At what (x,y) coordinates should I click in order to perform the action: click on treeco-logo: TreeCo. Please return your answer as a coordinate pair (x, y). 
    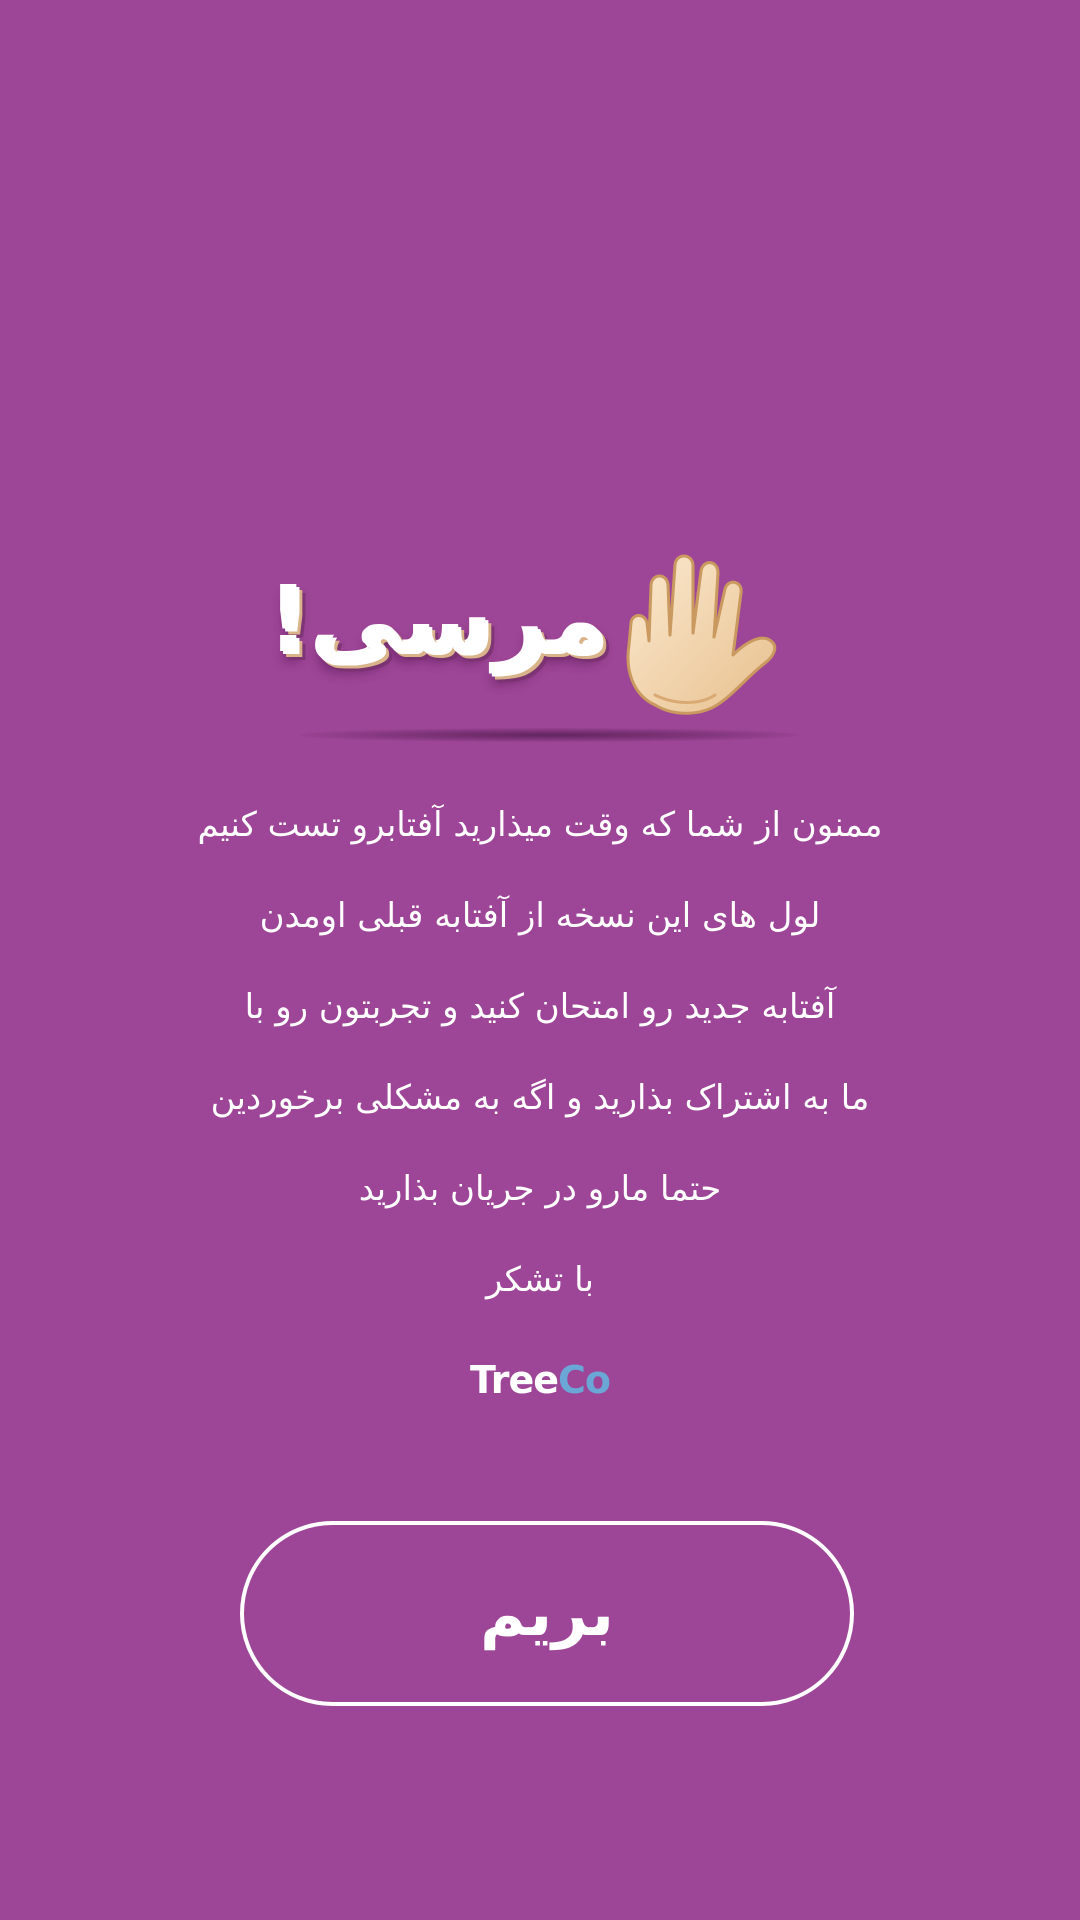
    Looking at the image, I should click on (540, 1380).